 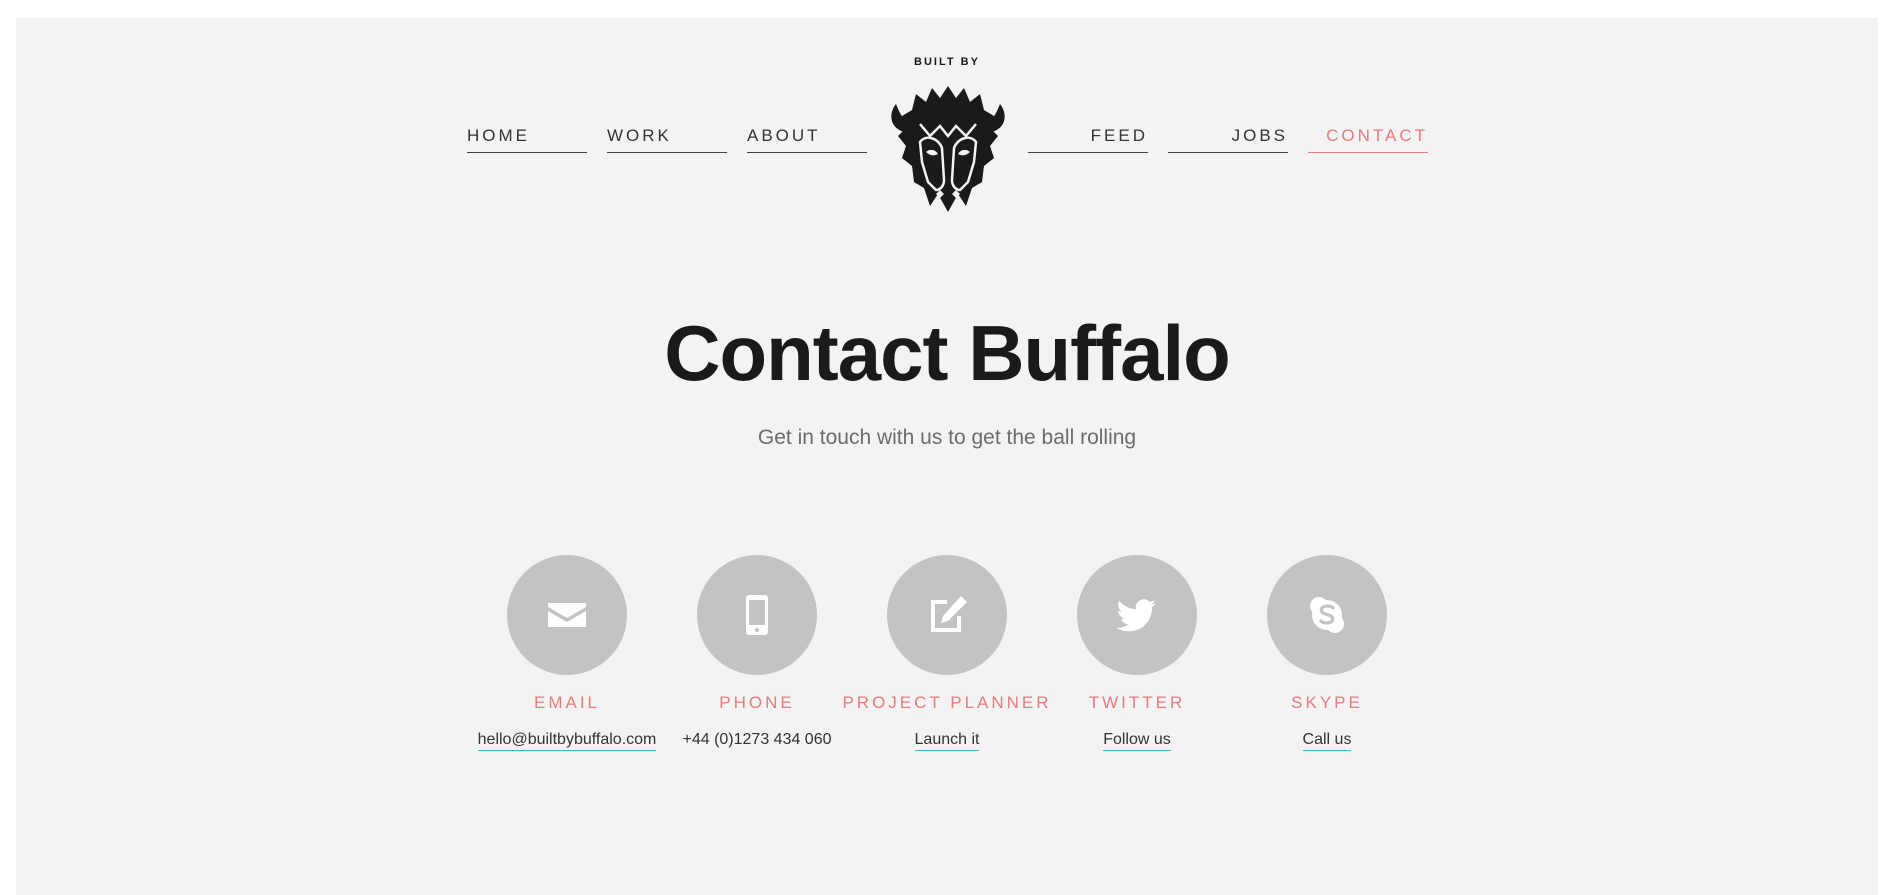 I want to click on nav-home: HOME, so click(x=527, y=139).